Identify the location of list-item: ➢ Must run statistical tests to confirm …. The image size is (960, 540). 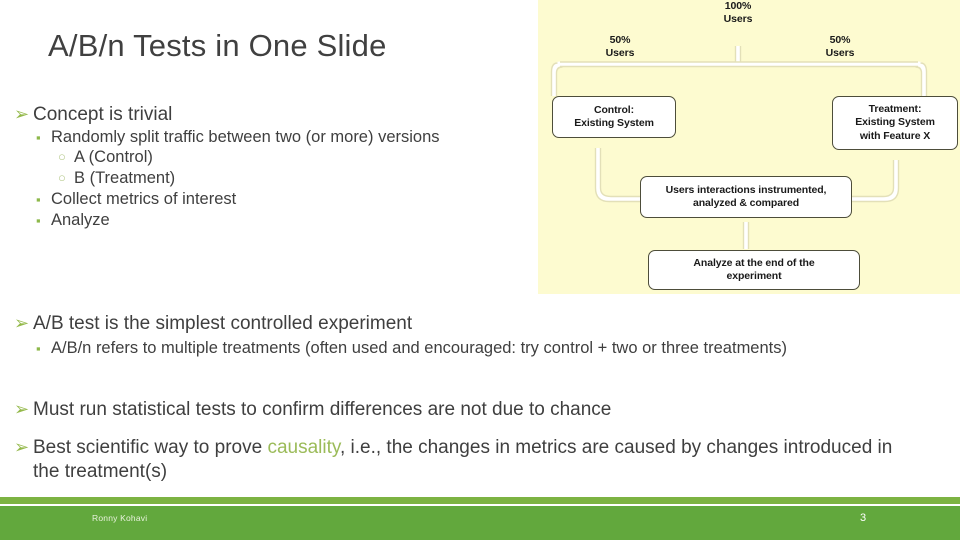
(469, 410).